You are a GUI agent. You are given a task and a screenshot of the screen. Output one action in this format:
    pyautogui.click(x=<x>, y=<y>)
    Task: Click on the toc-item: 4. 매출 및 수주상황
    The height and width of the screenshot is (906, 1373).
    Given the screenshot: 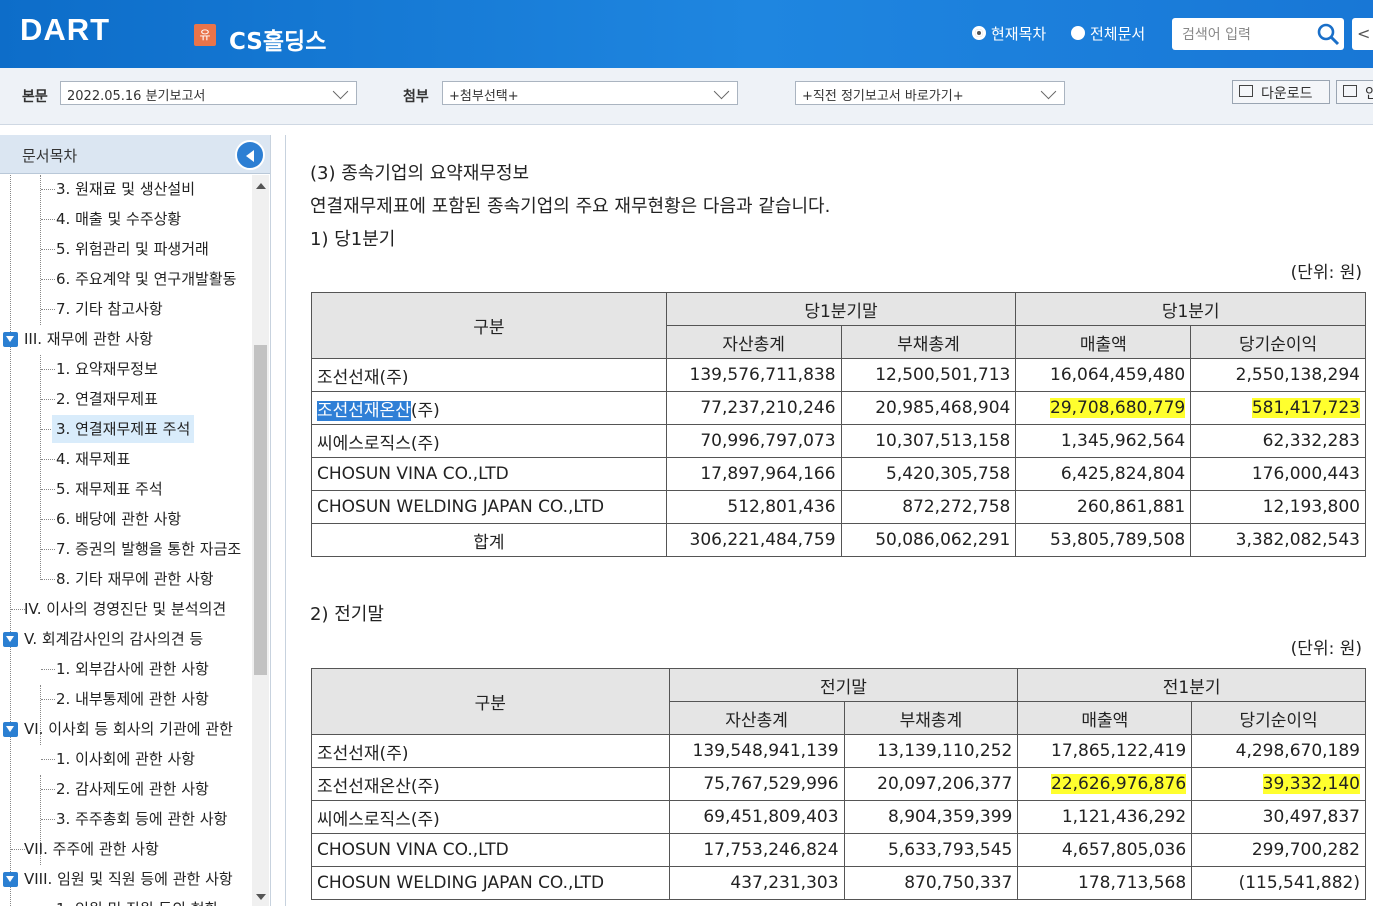 What is the action you would take?
    pyautogui.click(x=118, y=219)
    